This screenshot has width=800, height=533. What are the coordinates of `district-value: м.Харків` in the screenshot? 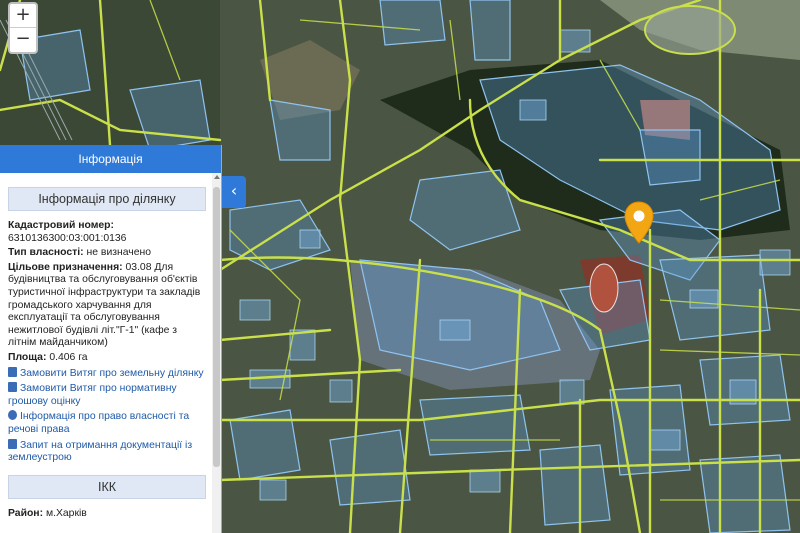 It's located at (66, 513).